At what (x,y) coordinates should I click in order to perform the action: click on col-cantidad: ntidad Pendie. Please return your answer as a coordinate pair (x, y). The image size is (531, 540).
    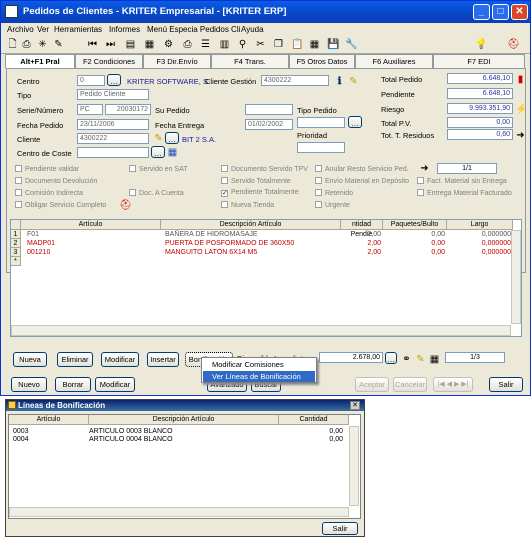
    Looking at the image, I should click on (362, 229).